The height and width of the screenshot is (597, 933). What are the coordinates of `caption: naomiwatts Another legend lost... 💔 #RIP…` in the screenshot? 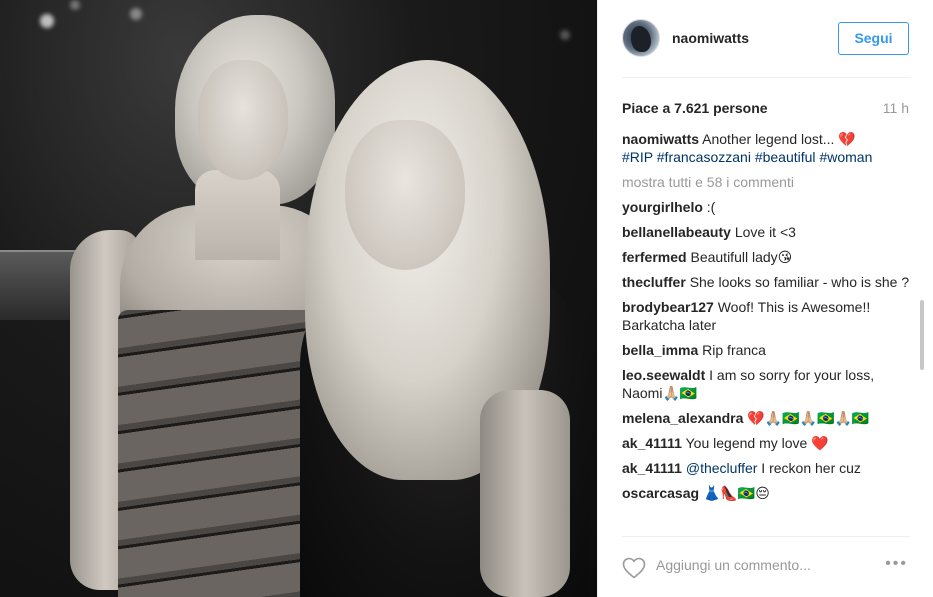 It's located at (767, 148).